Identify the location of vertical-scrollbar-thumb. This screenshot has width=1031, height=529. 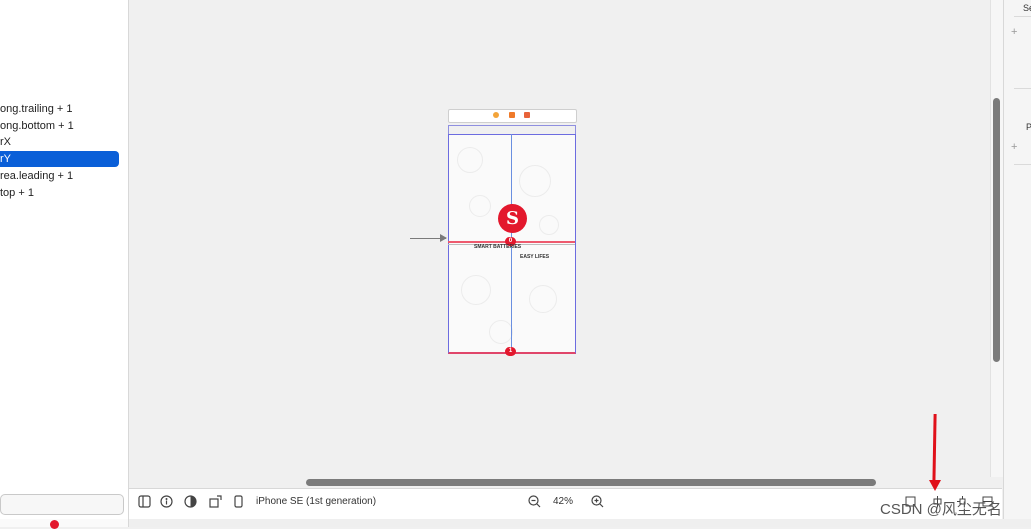
(996, 230).